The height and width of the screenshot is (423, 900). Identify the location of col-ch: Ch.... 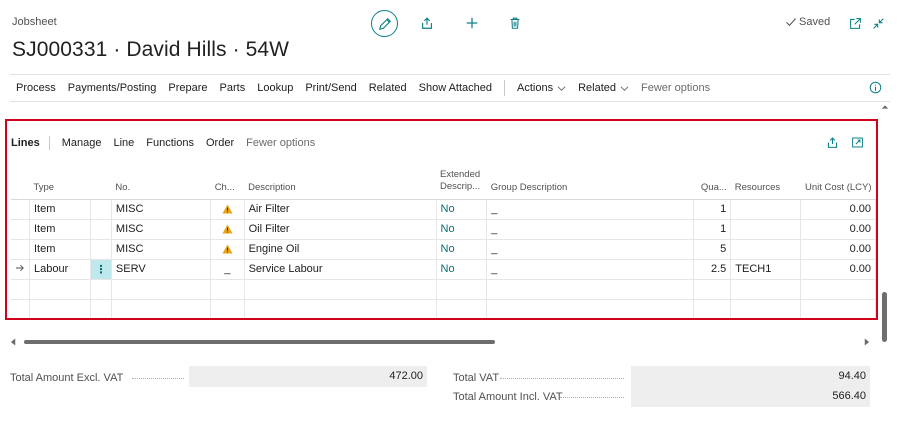
(227, 179).